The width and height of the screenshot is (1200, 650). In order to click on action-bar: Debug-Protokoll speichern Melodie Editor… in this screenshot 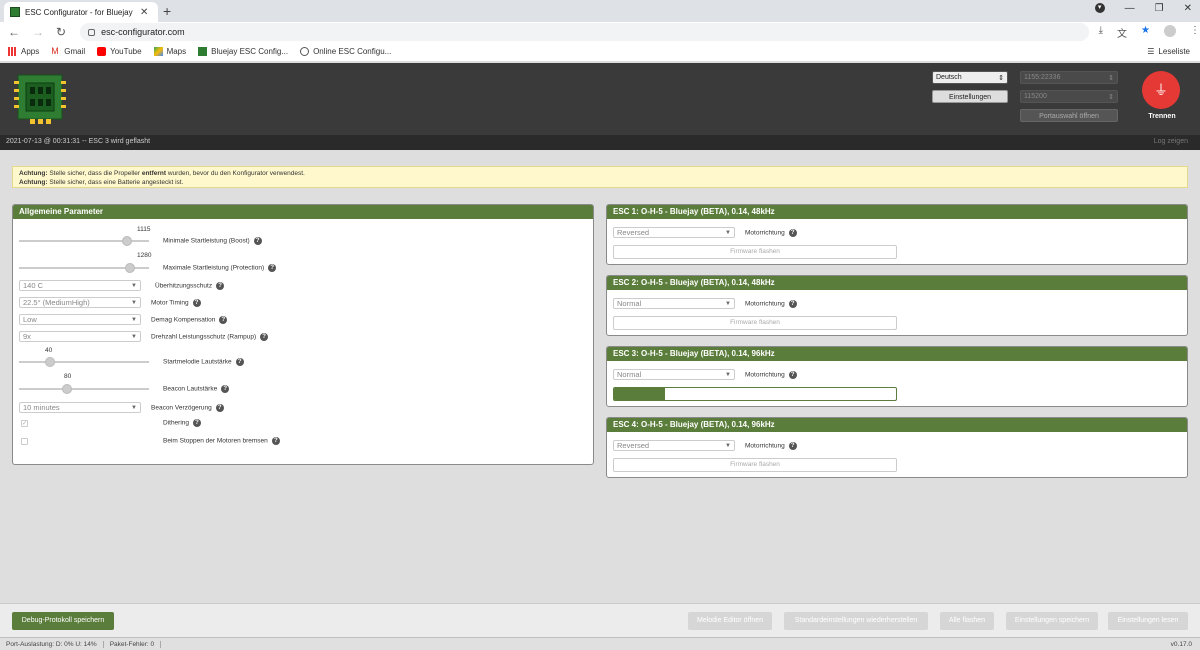, I will do `click(600, 620)`.